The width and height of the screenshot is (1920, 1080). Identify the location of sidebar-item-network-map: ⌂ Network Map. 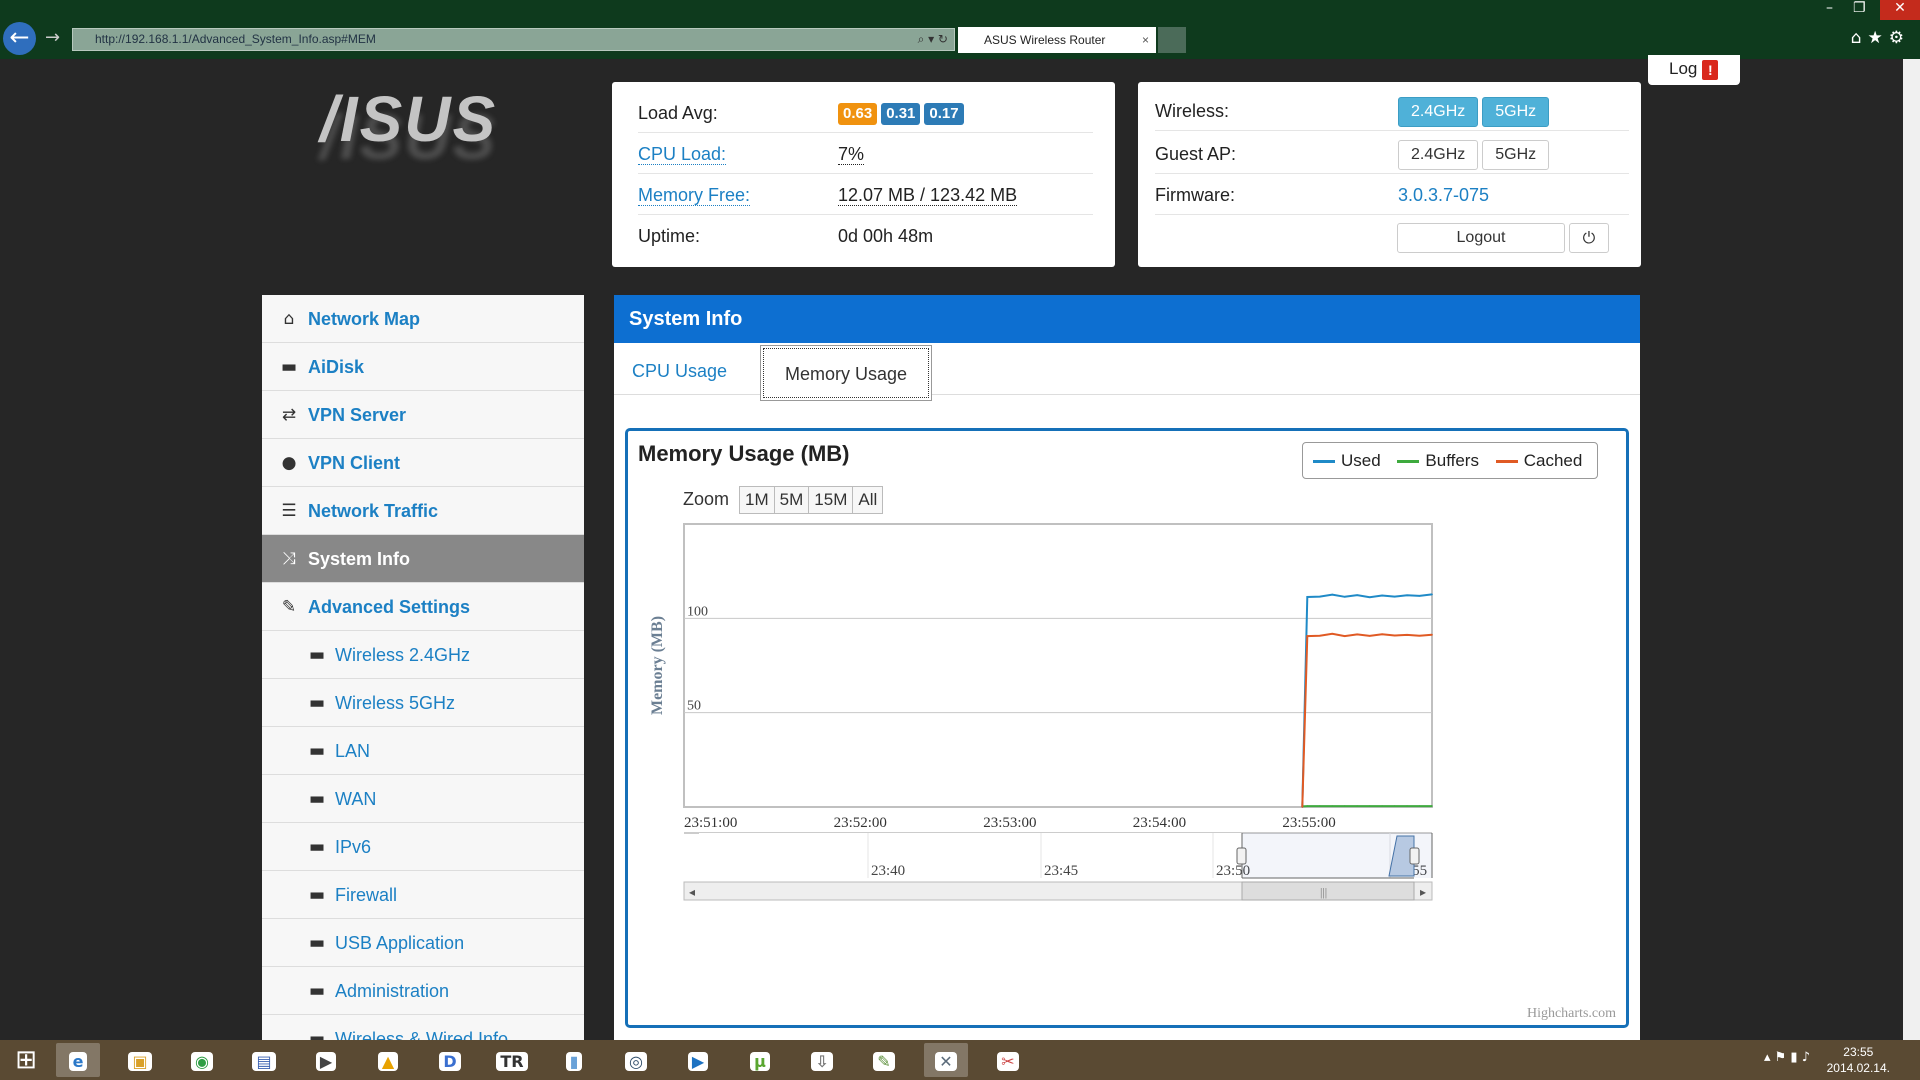
(423, 319).